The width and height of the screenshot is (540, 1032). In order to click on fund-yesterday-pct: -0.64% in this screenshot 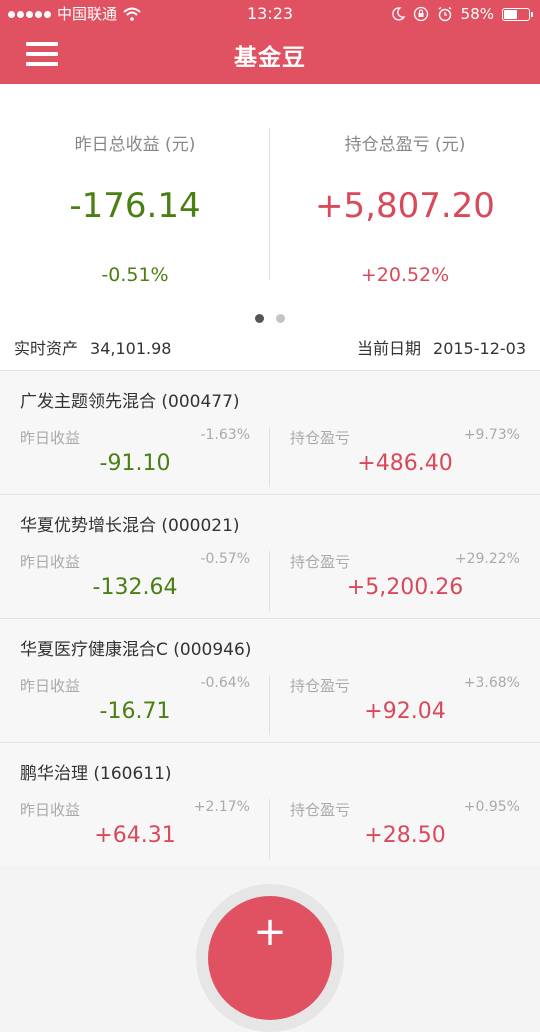, I will do `click(225, 683)`.